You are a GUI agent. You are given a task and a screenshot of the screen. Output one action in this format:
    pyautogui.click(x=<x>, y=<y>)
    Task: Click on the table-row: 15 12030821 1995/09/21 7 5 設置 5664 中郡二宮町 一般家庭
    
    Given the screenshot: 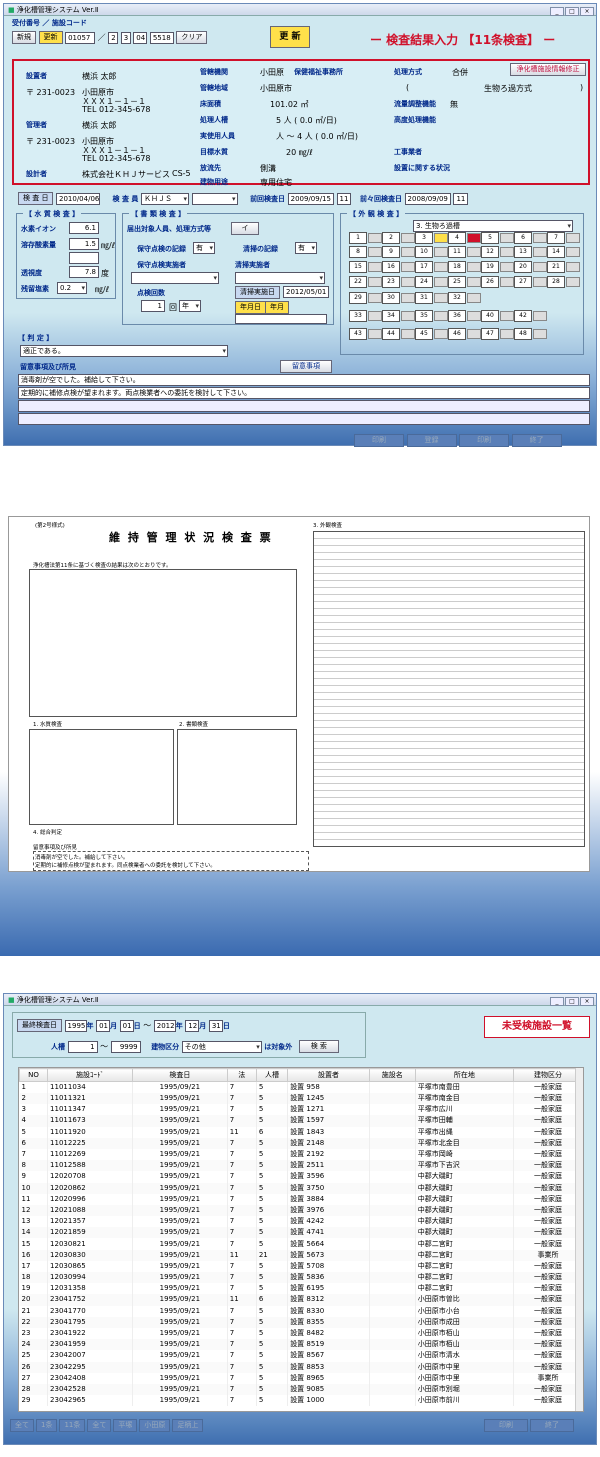 What is the action you would take?
    pyautogui.click(x=301, y=1244)
    